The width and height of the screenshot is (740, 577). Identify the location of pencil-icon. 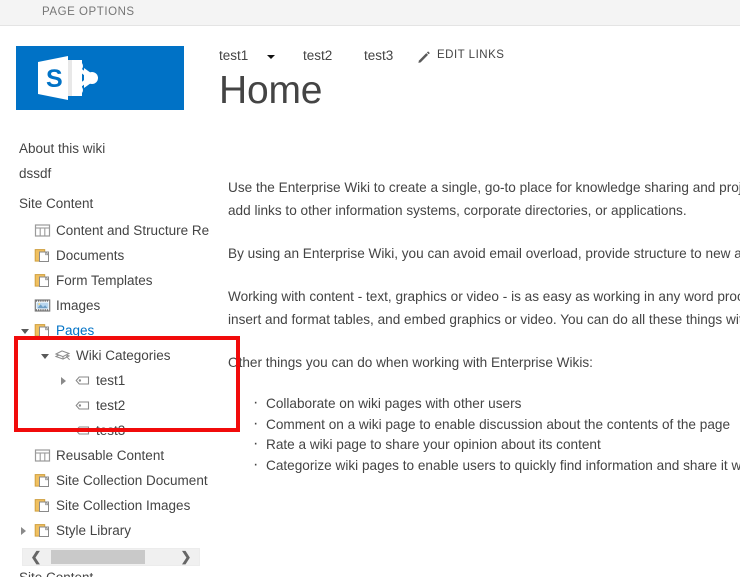
(424, 57).